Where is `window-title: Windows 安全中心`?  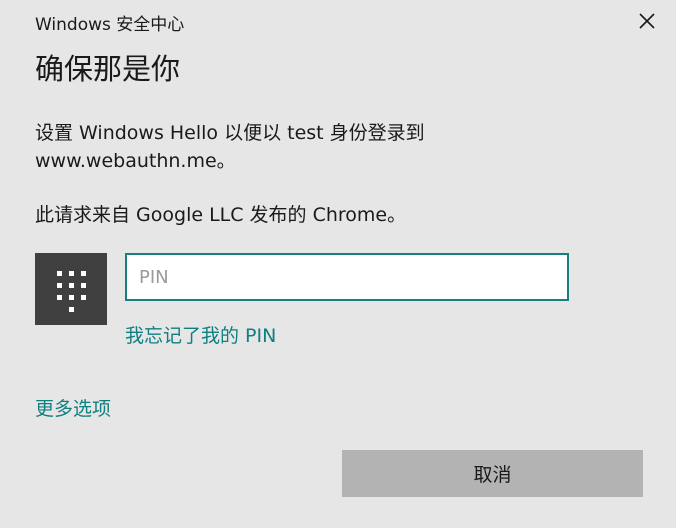
window-title: Windows 安全中心 is located at coordinates (110, 25).